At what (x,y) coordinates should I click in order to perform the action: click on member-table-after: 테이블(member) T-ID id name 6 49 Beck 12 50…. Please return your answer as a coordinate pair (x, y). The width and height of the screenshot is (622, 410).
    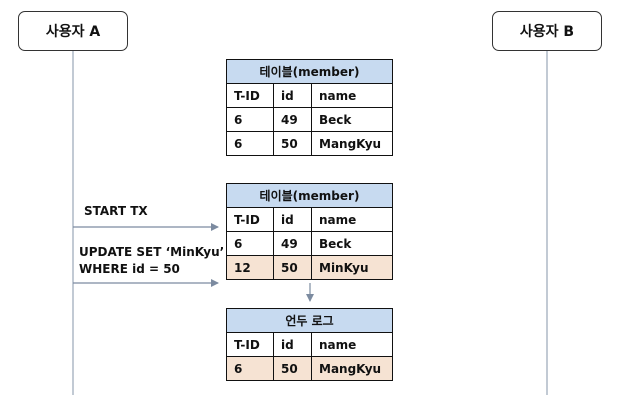
    Looking at the image, I should click on (309, 231).